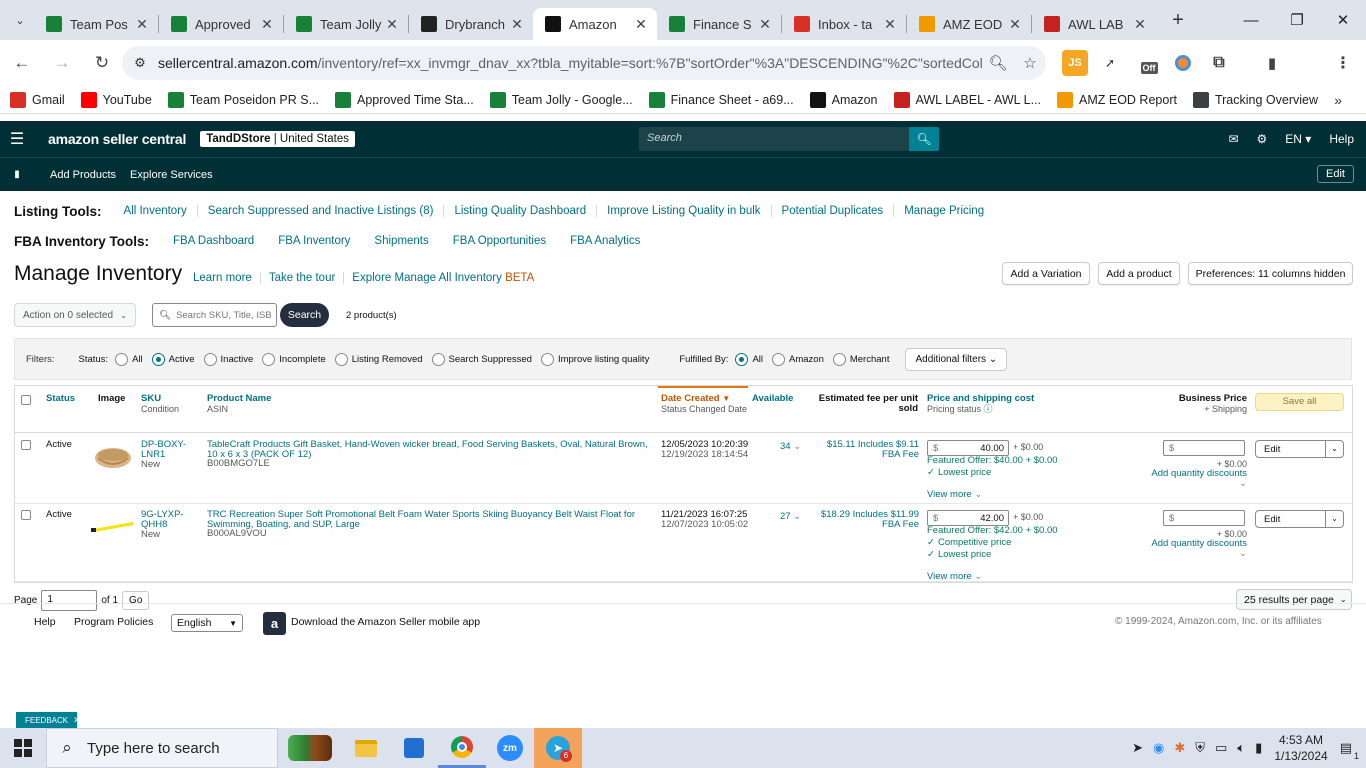 Image resolution: width=1366 pixels, height=768 pixels. I want to click on info-icon: ⓘ, so click(988, 409).